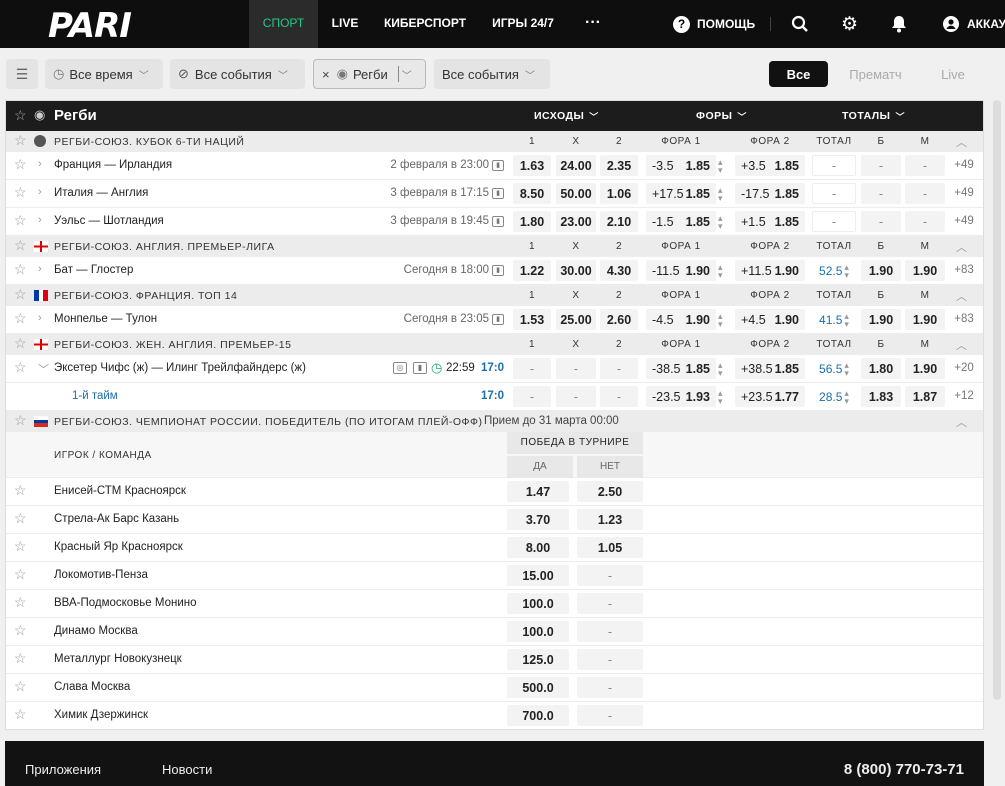 The height and width of the screenshot is (786, 1005). I want to click on handicap-2: +23.5 1.77, so click(770, 396).